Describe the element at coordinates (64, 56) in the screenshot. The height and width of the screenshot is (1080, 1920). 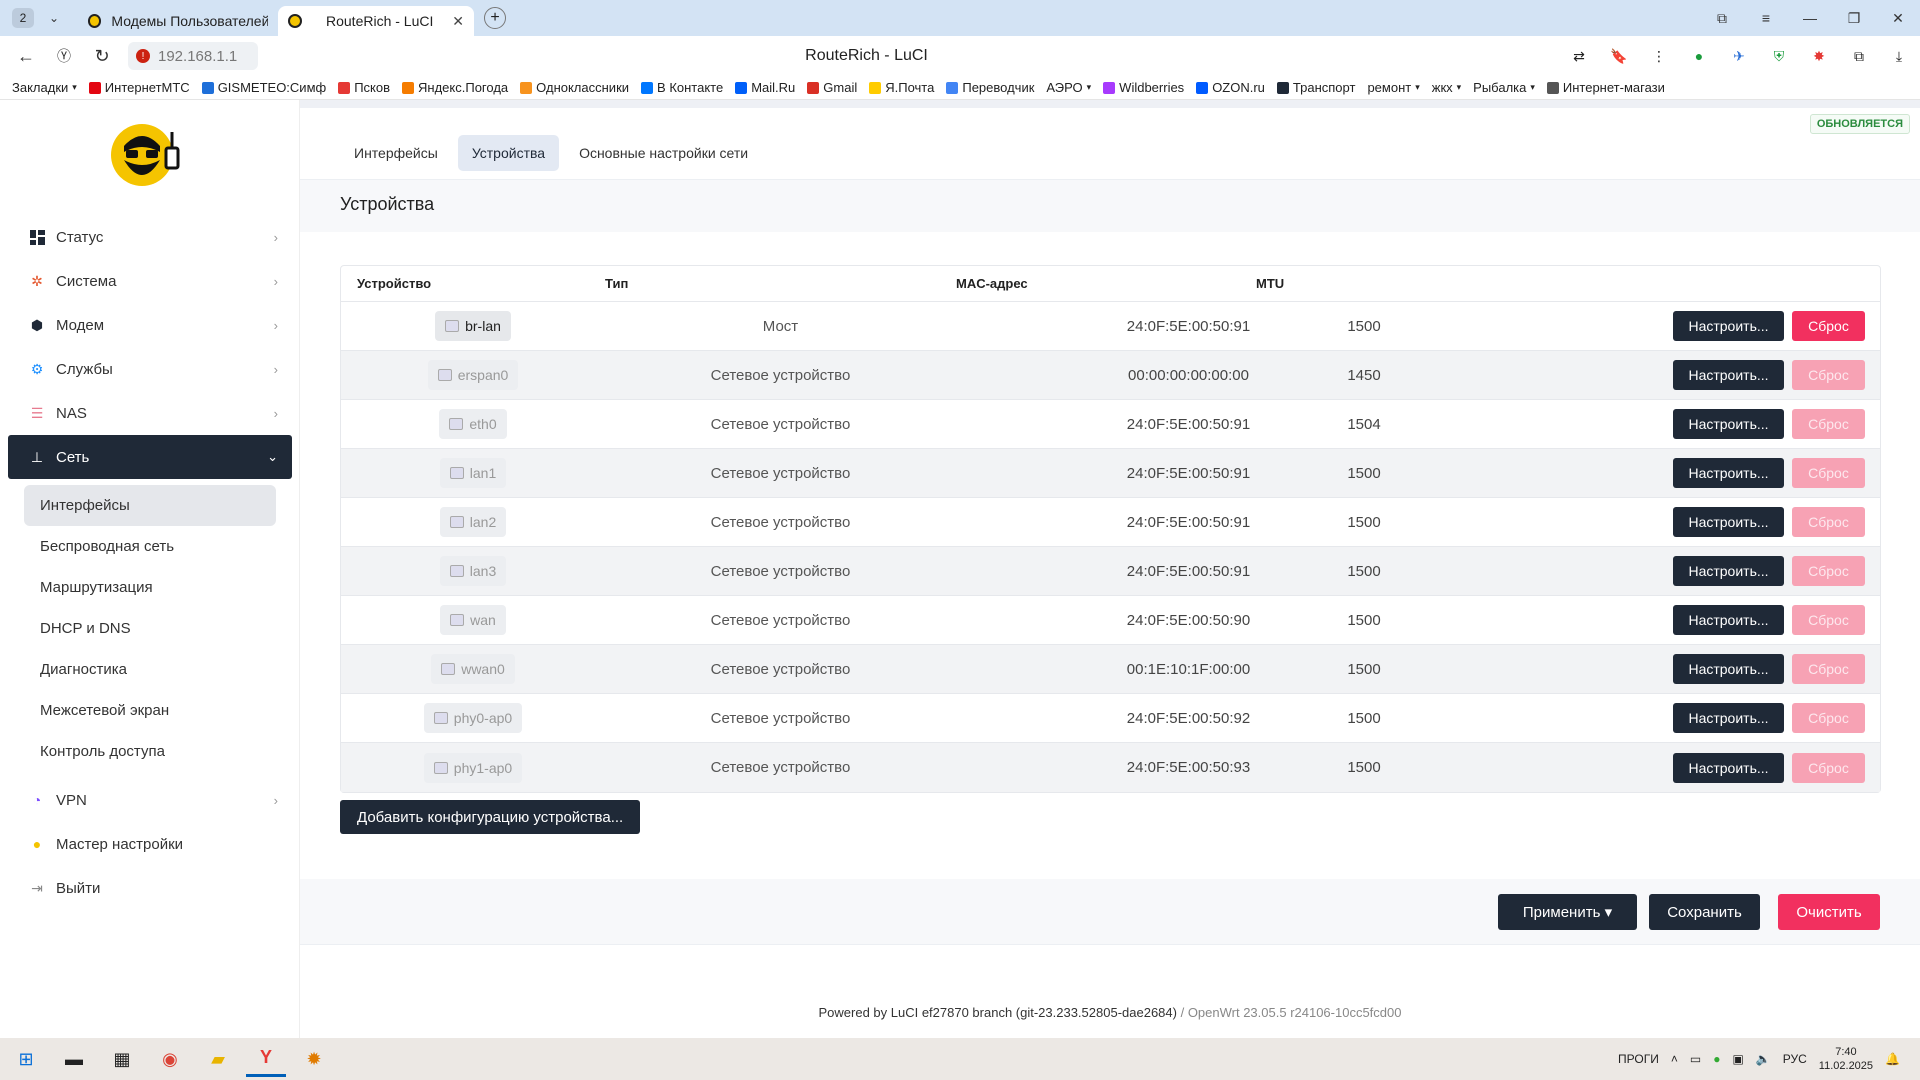
I see `yandex-icon: Ⓨ` at that location.